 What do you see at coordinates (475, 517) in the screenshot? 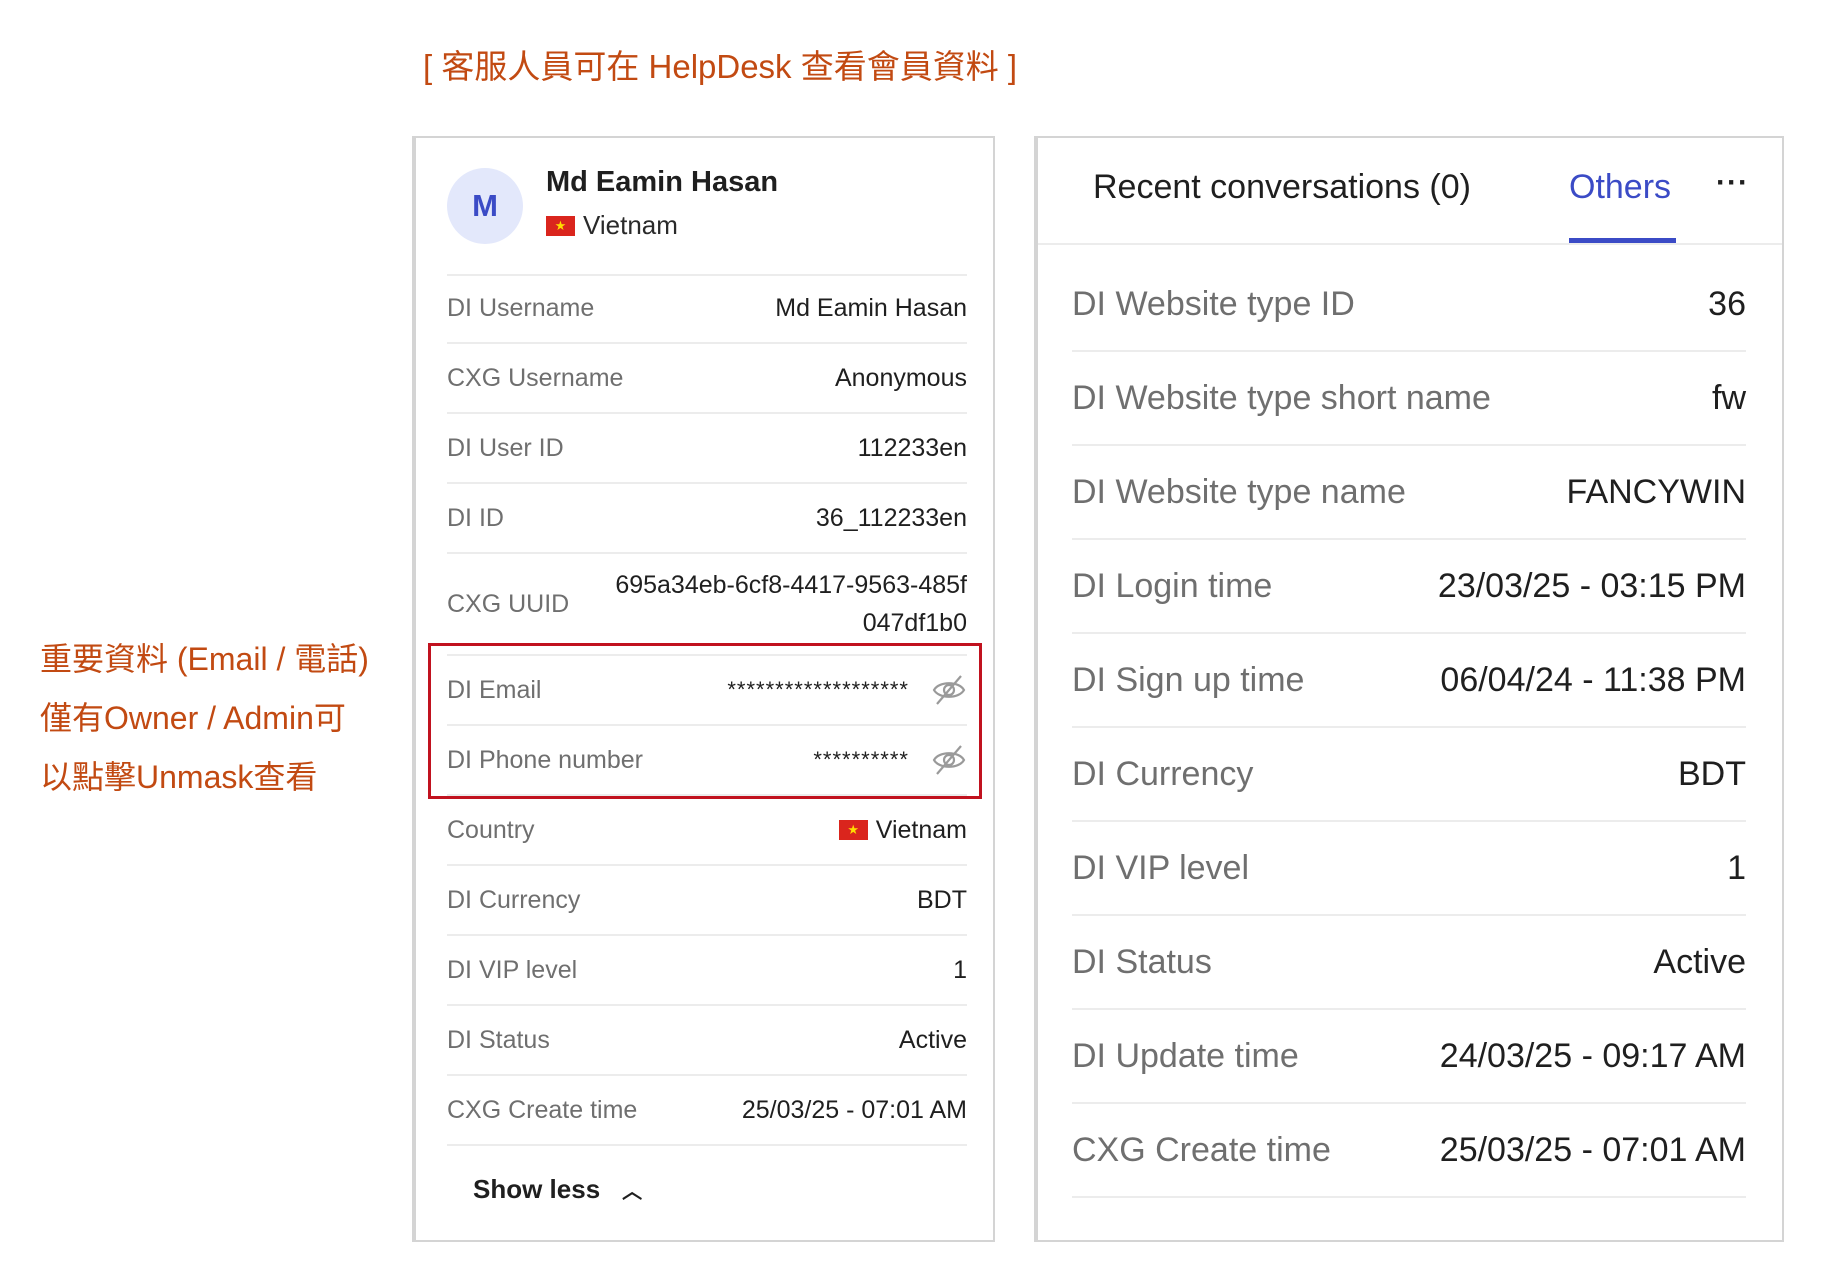
I see `detail-label: DI ID` at bounding box center [475, 517].